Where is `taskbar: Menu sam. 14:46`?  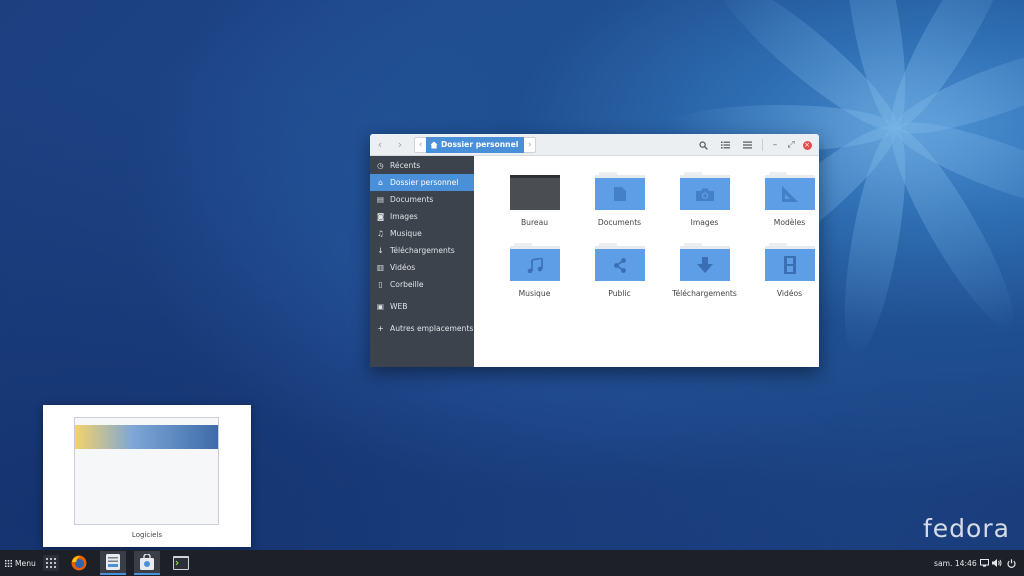
taskbar: Menu sam. 14:46 is located at coordinates (512, 563).